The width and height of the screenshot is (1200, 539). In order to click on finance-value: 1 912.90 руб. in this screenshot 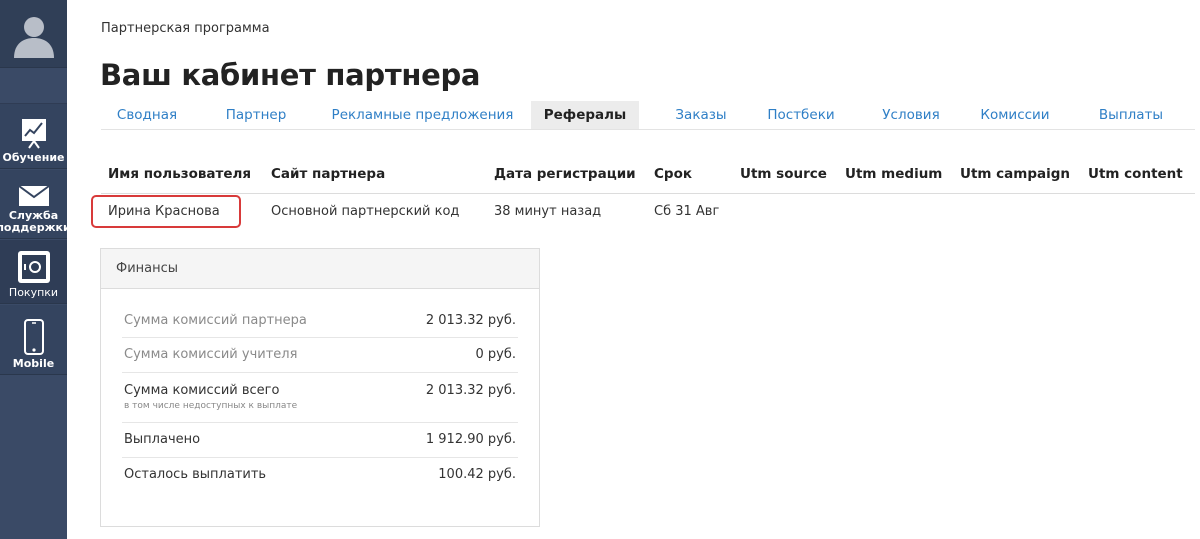, I will do `click(470, 439)`.